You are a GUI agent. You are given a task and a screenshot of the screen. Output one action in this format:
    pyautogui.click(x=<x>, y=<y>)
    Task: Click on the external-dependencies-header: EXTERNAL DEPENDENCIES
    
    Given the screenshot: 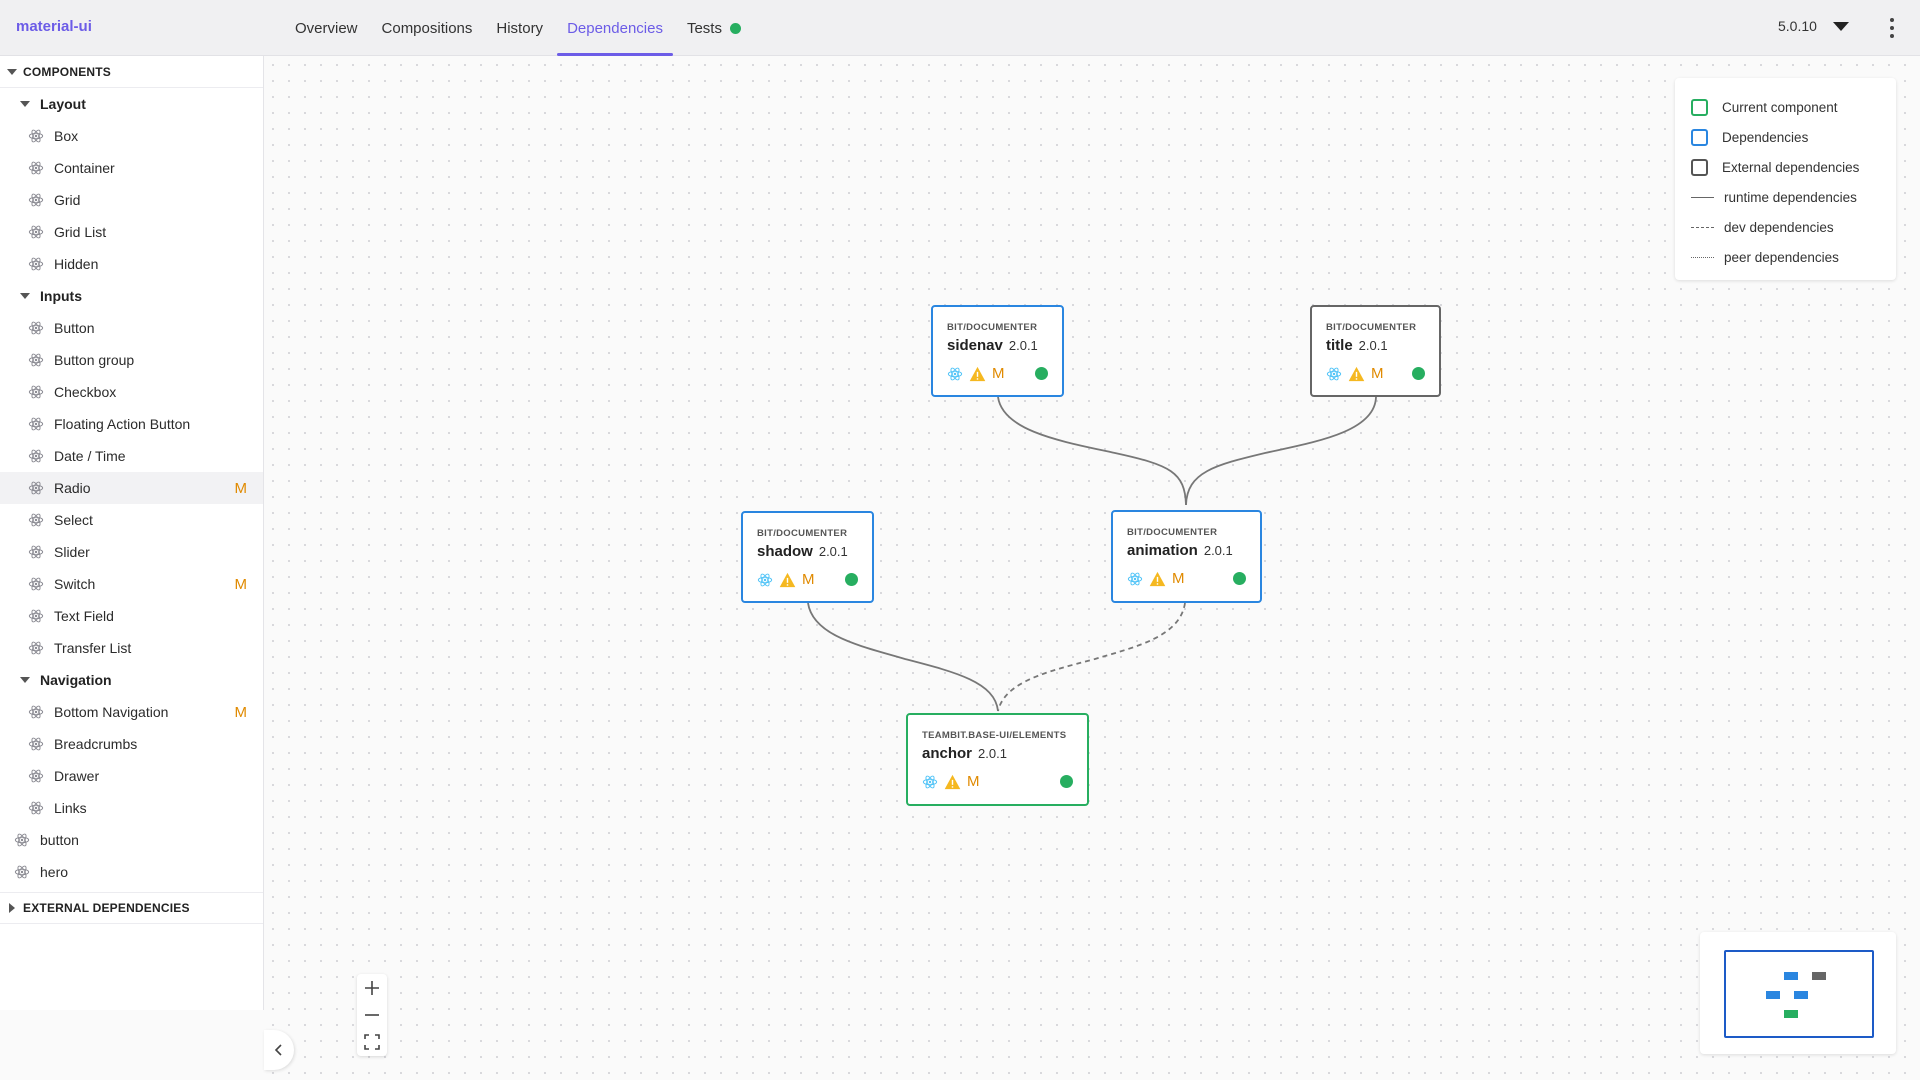 What is the action you would take?
    pyautogui.click(x=131, y=908)
    